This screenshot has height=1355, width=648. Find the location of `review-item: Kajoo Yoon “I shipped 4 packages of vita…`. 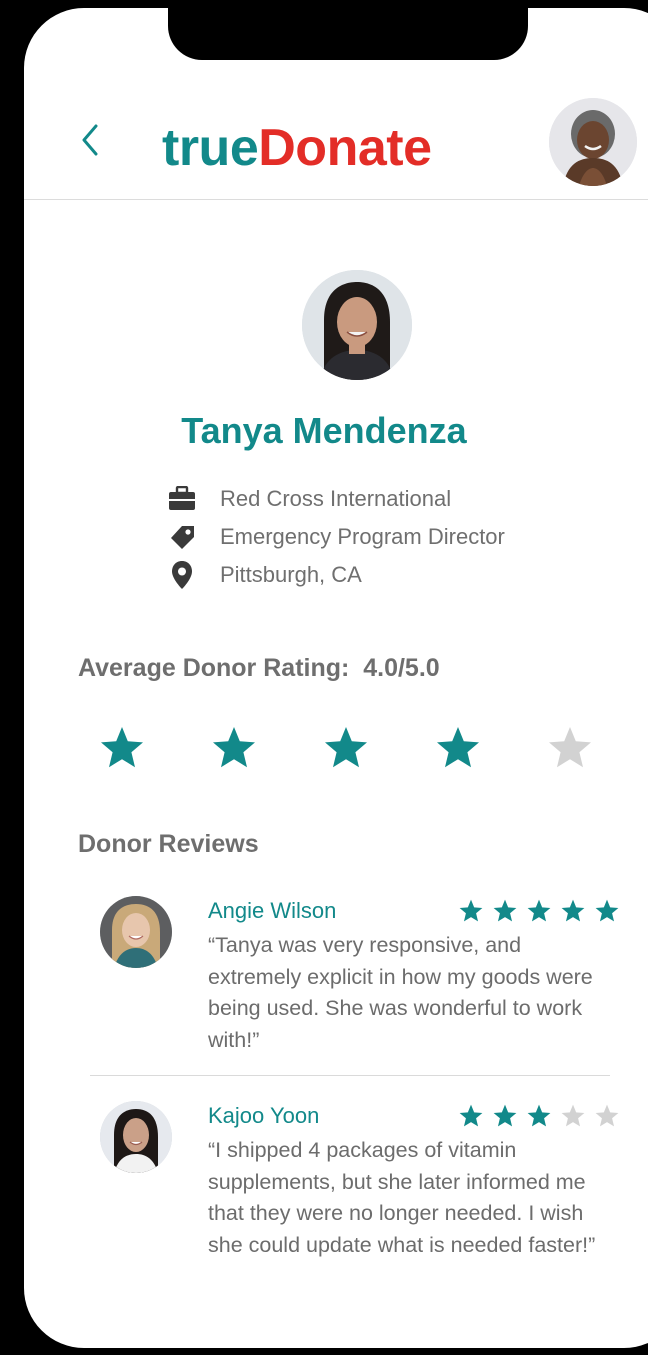

review-item: Kajoo Yoon “I shipped 4 packages of vita… is located at coordinates (358, 1206).